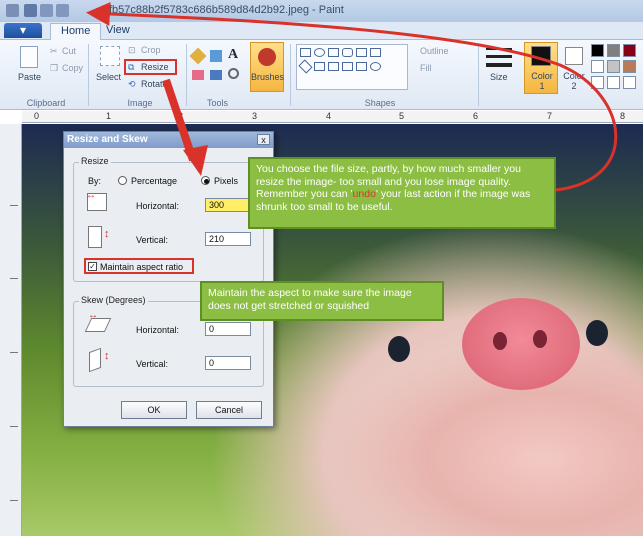 This screenshot has width=643, height=536. I want to click on arrow-head-resize, so click(195, 160).